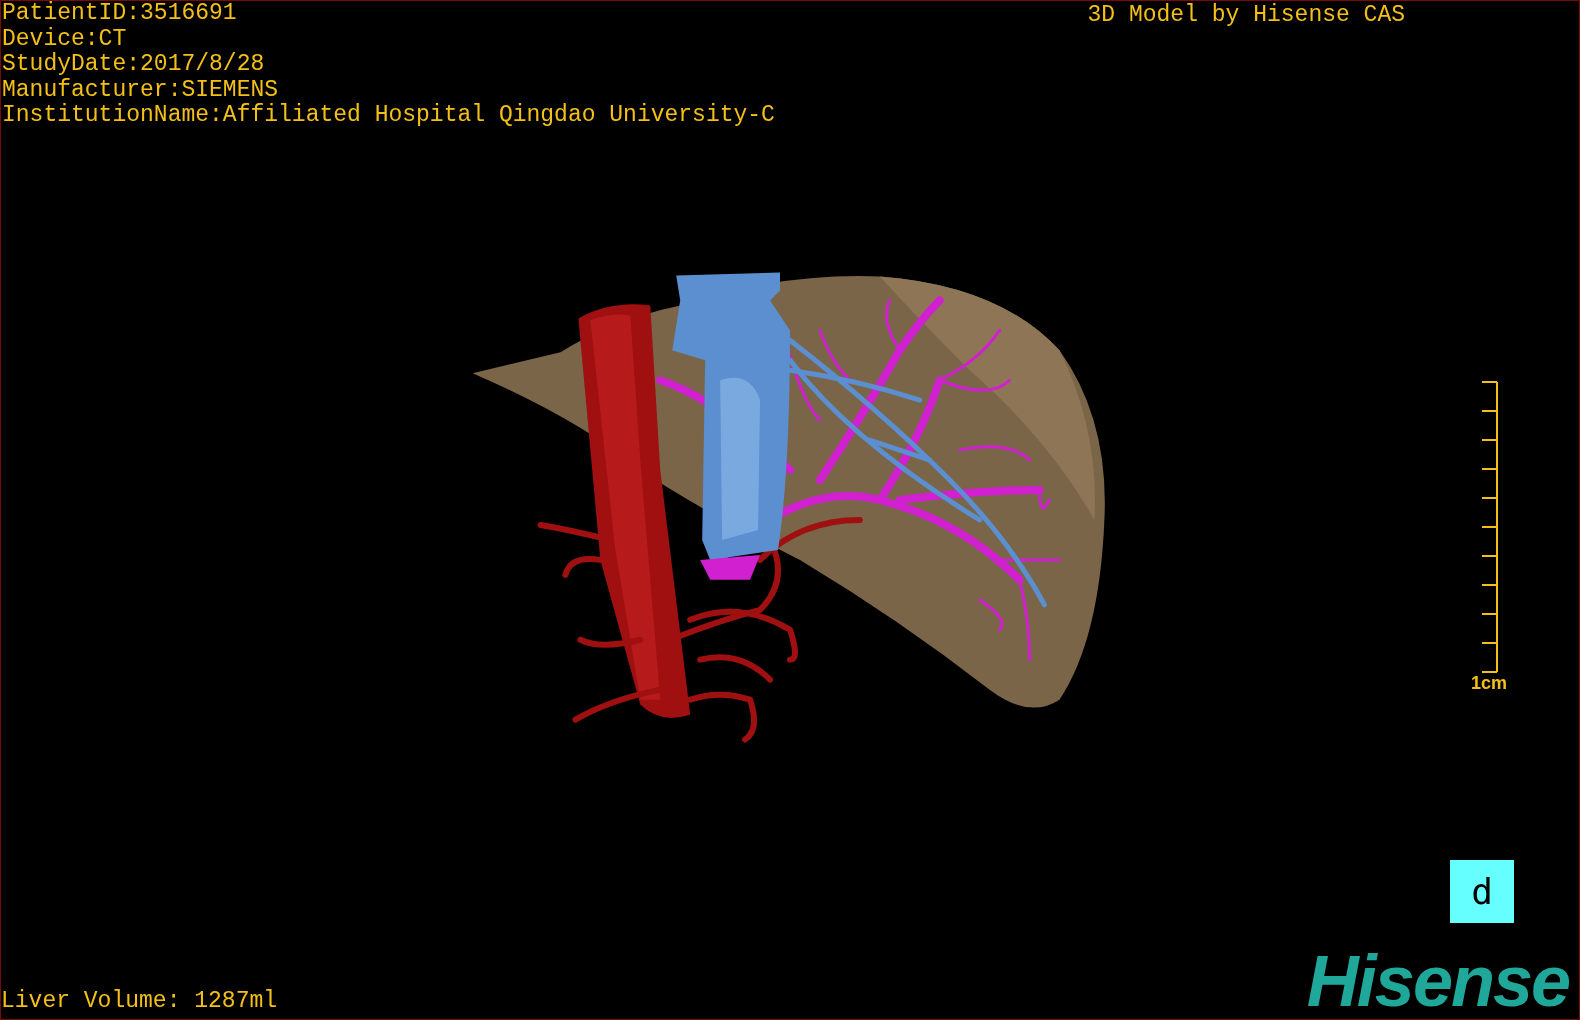 The height and width of the screenshot is (1020, 1580). I want to click on study-info-line: Manufacturer:SIEMENS, so click(141, 90).